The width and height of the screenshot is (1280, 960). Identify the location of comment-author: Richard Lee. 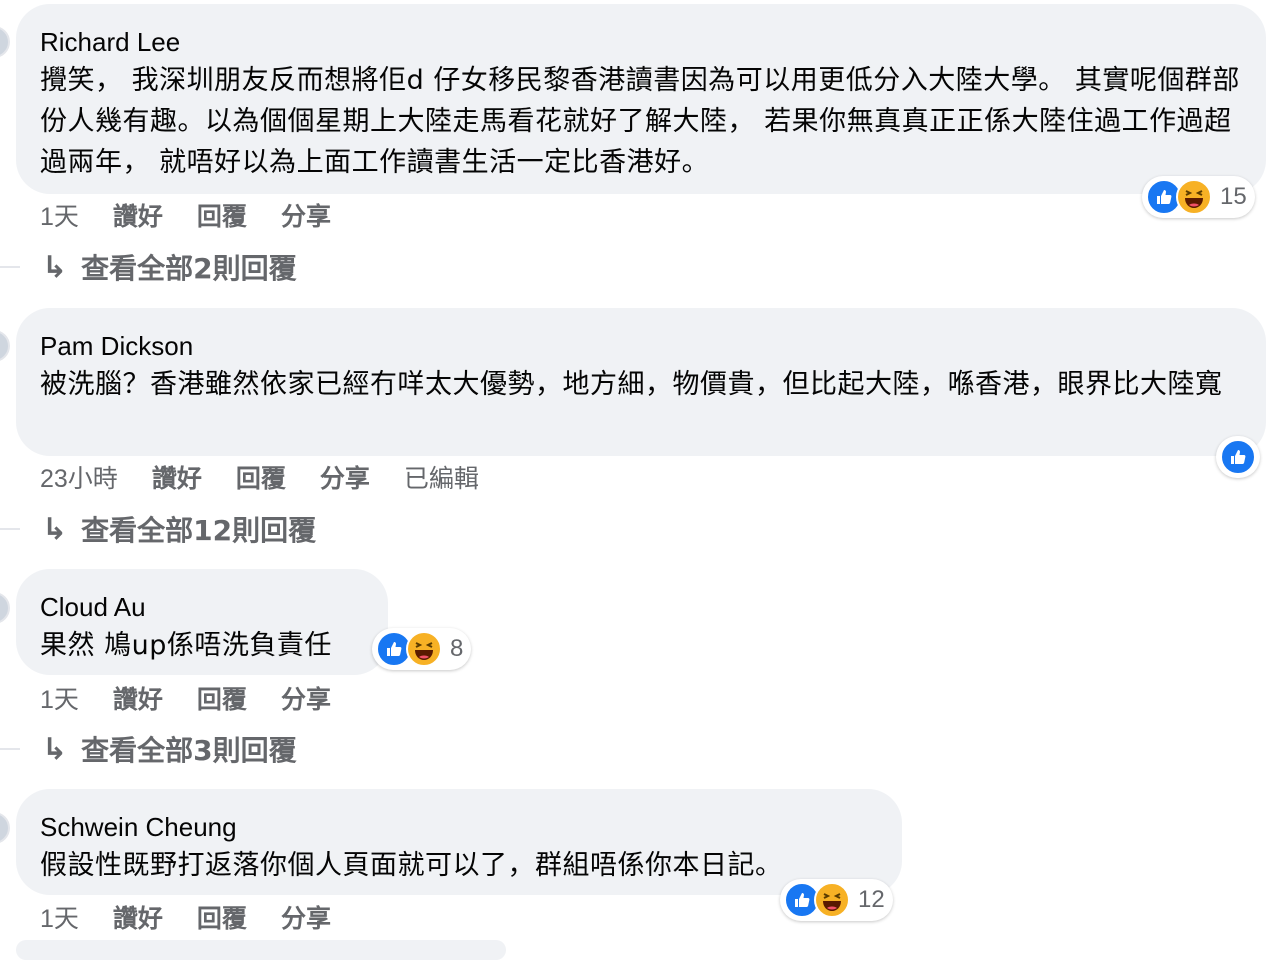
(641, 42).